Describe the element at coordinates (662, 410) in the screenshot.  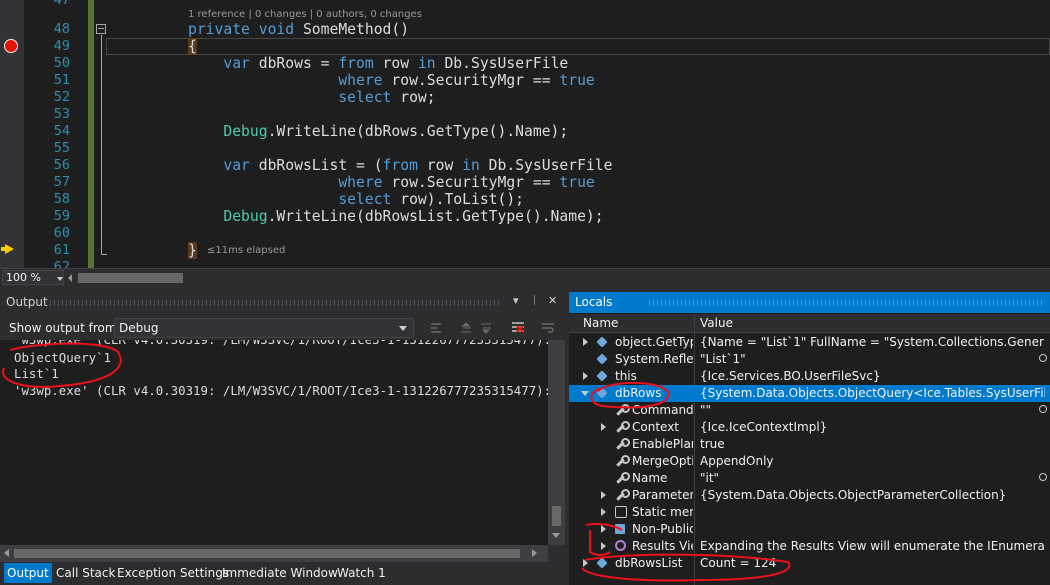
I see `variable-name: CommandT` at that location.